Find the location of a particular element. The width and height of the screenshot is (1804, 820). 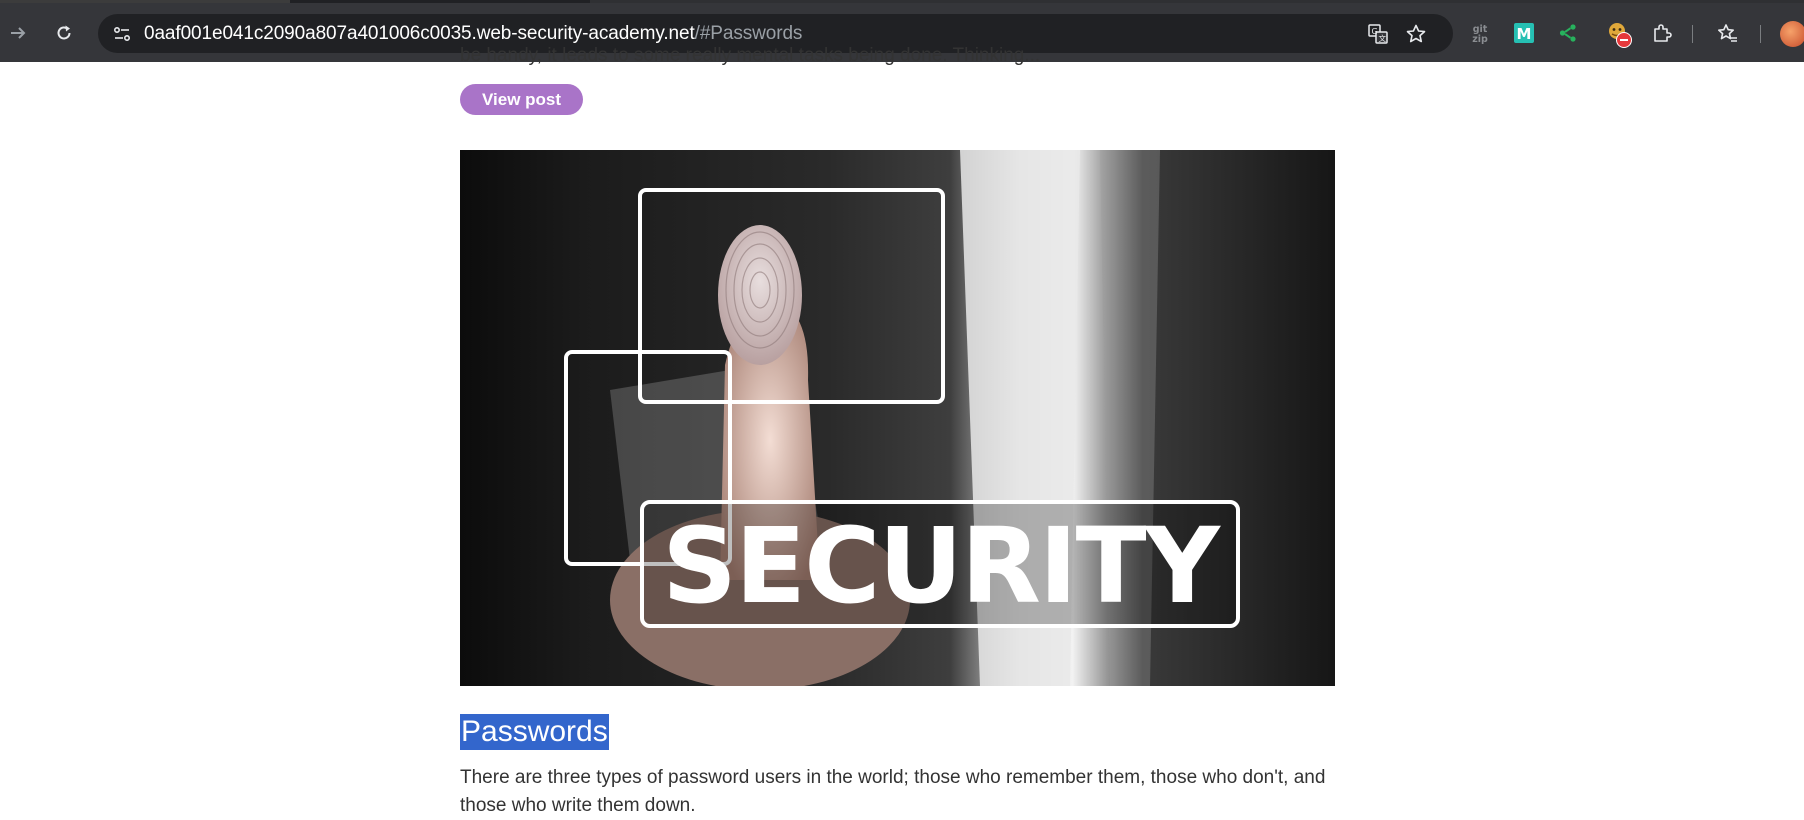

gitzip-extension-icon: git zip is located at coordinates (1480, 34).